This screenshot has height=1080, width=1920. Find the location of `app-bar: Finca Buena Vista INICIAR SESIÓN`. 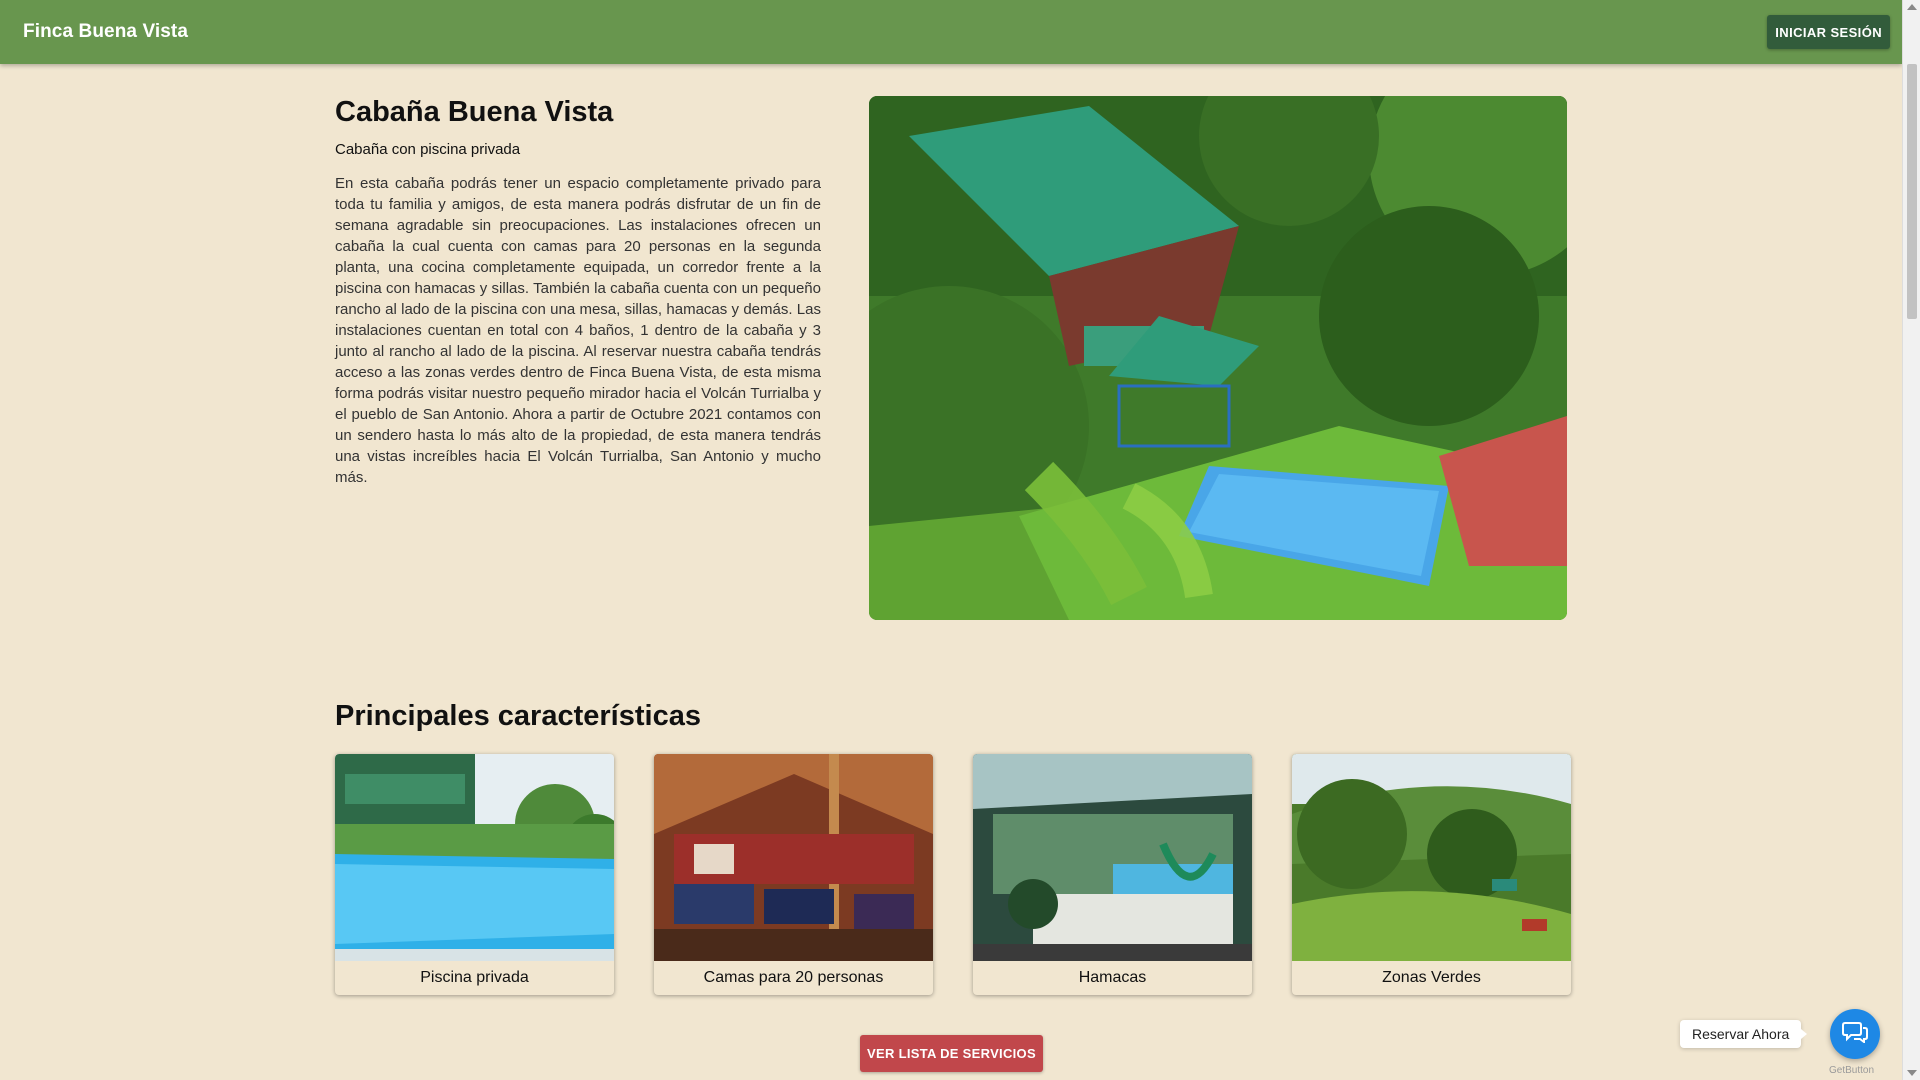

app-bar: Finca Buena Vista INICIAR SESIÓN is located at coordinates (951, 32).